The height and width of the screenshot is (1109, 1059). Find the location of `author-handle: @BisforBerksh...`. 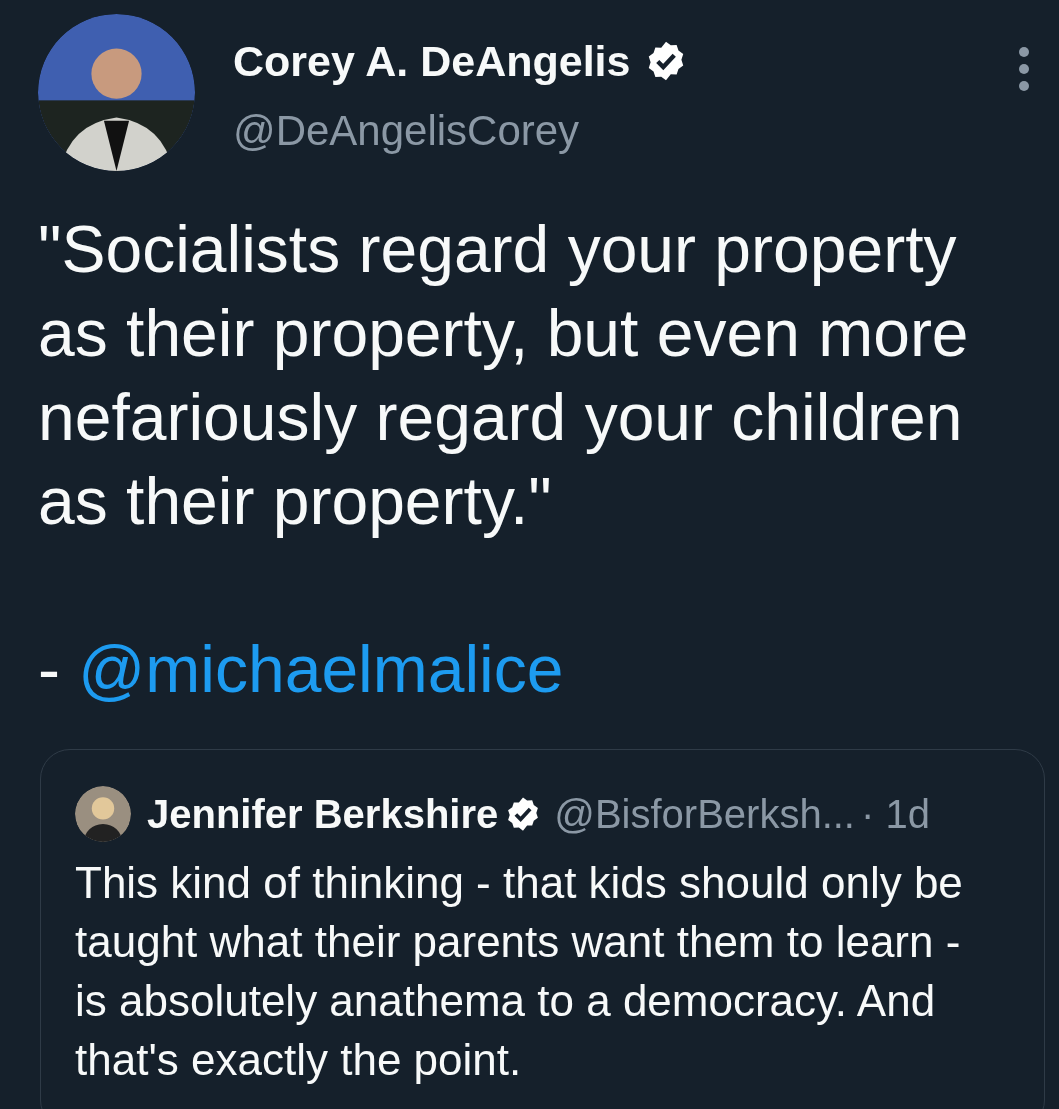

author-handle: @BisforBerksh... is located at coordinates (704, 814).